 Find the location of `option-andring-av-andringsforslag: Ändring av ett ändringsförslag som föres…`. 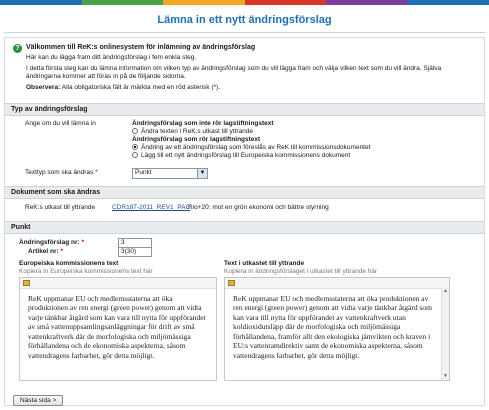

option-andring-av-andringsforslag: Ändring av ett ändringsförslag som föres… is located at coordinates (251, 147).